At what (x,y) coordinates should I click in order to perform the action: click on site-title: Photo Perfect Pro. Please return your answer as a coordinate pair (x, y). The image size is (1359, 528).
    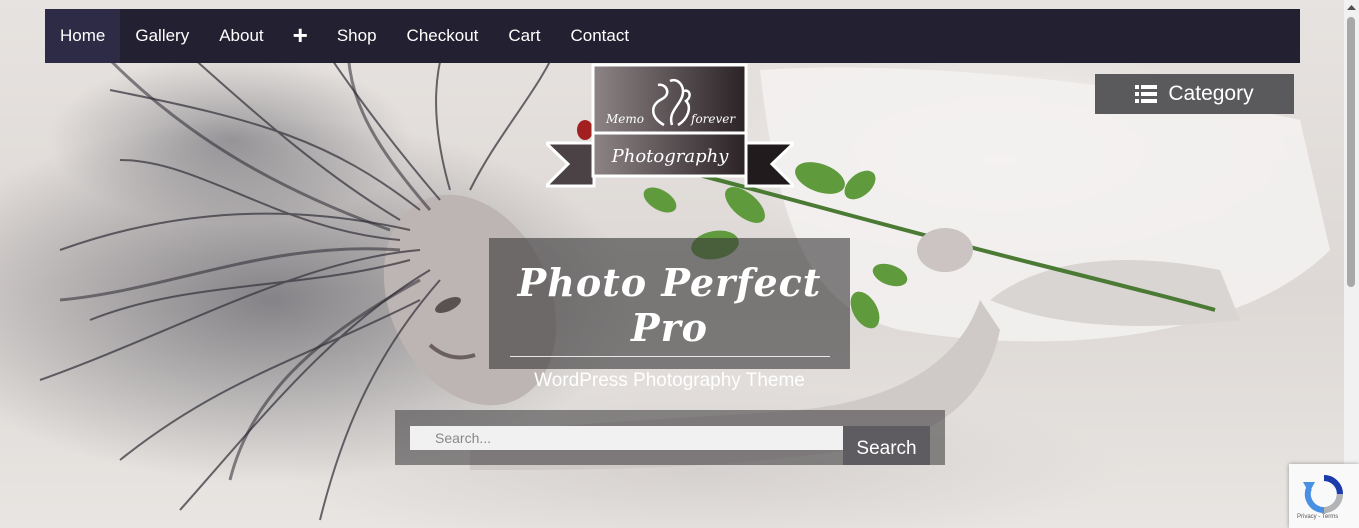
    Looking at the image, I should click on (669, 305).